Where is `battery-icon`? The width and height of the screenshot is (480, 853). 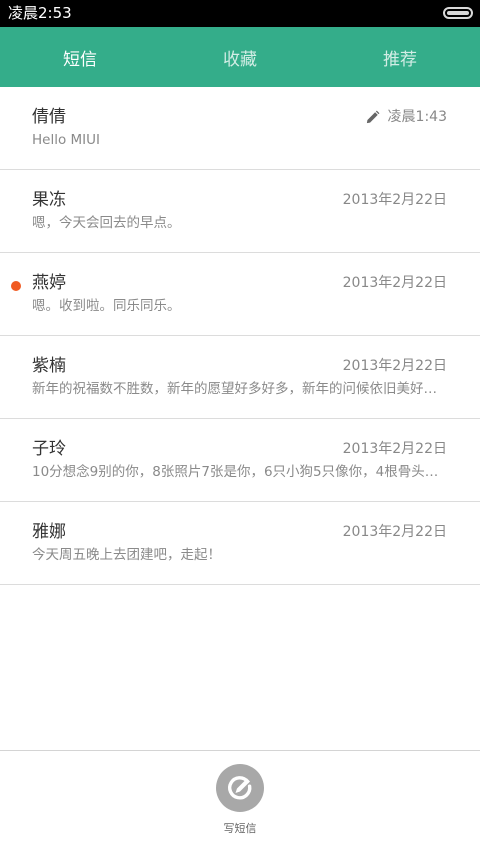
battery-icon is located at coordinates (458, 13).